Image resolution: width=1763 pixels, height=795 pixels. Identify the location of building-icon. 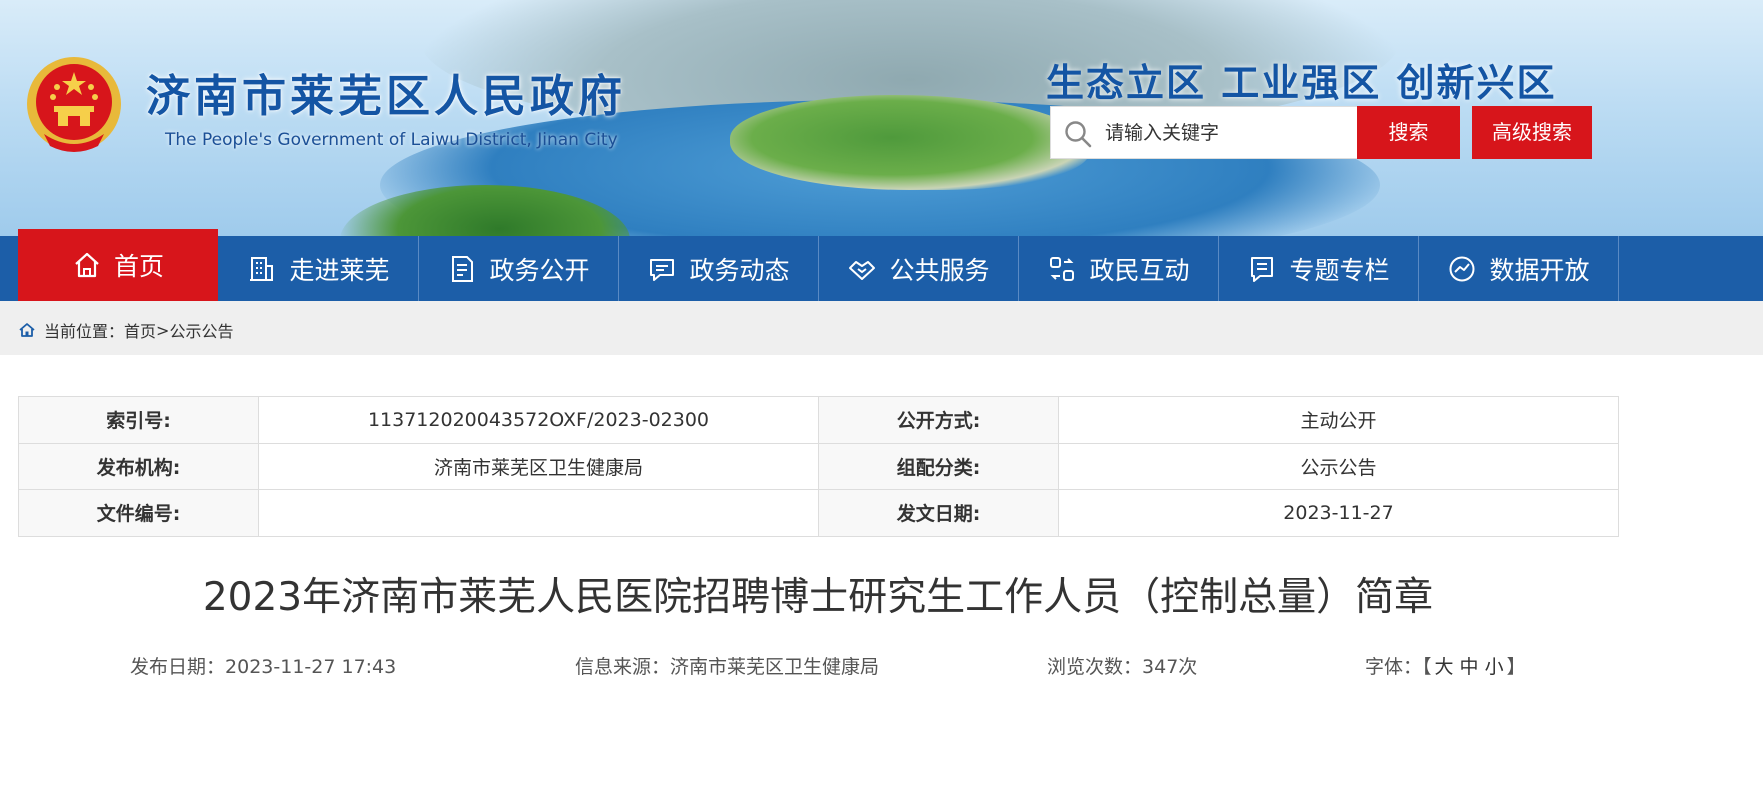
(262, 268).